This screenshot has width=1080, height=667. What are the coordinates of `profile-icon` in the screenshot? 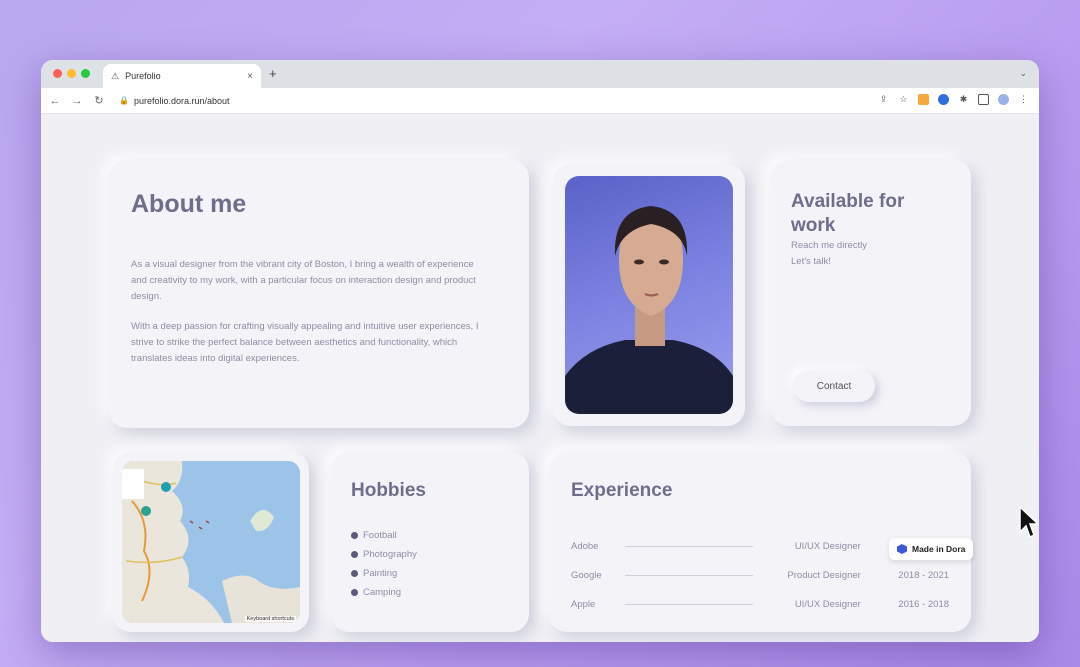 It's located at (1003, 99).